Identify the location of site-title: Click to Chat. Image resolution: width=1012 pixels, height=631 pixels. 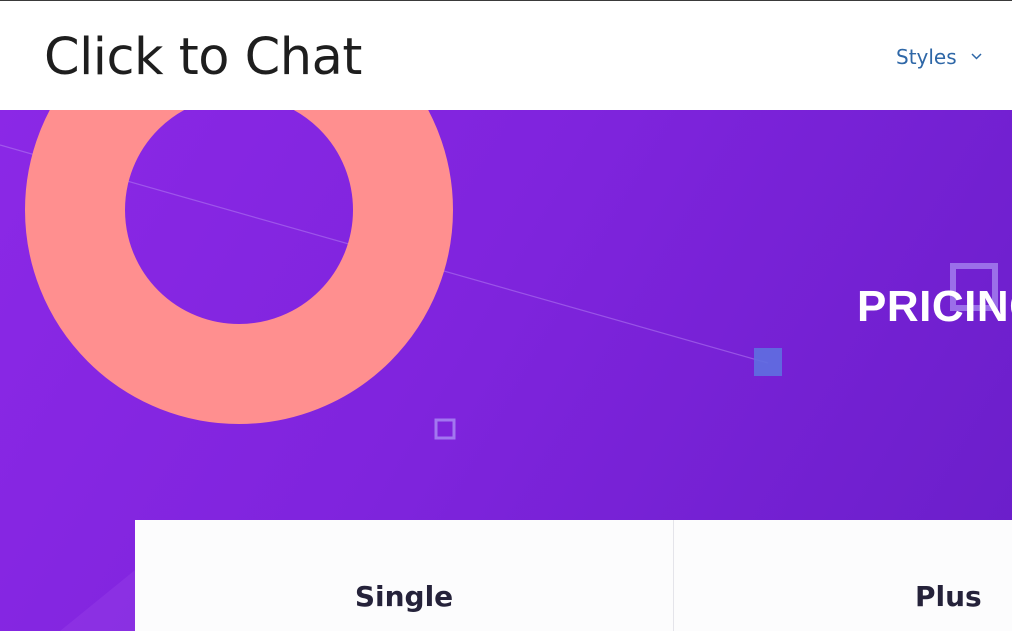
(203, 57).